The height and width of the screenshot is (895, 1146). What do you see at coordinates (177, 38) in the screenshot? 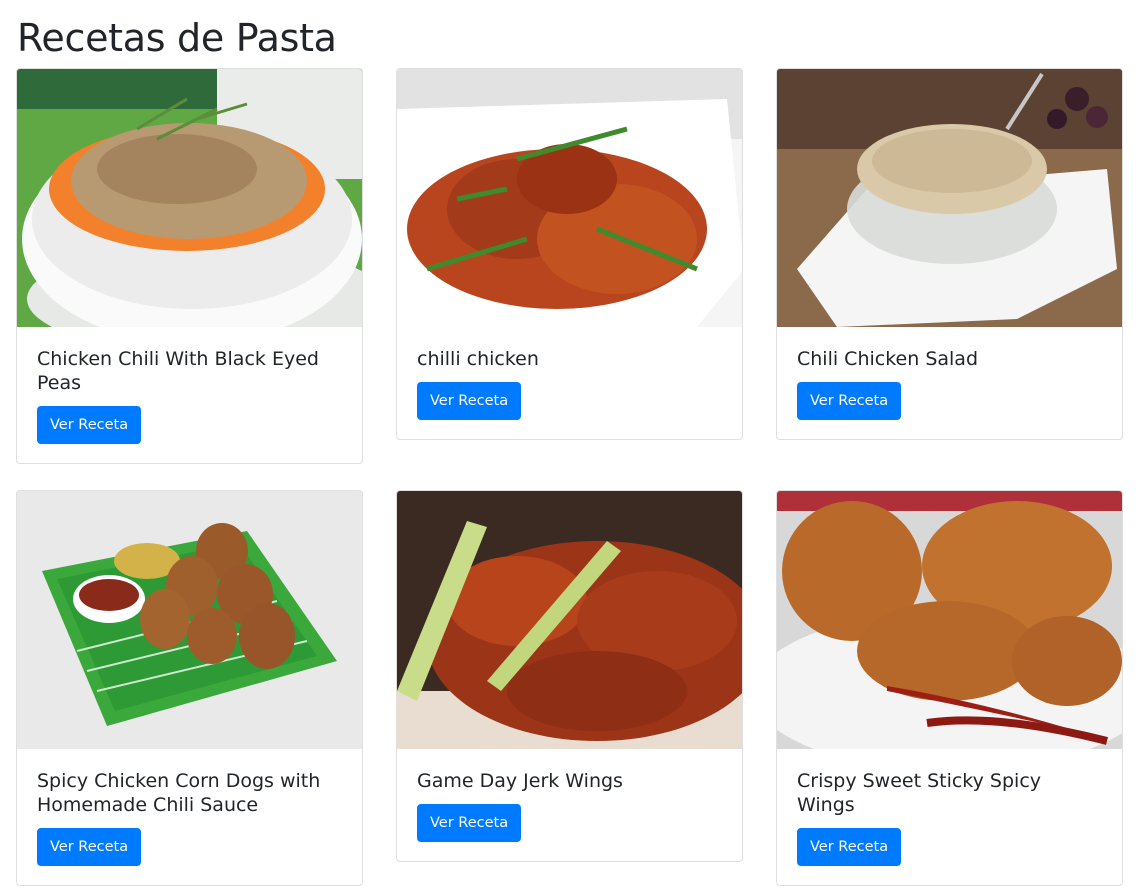
I see `page-title: Recetas de Pasta` at bounding box center [177, 38].